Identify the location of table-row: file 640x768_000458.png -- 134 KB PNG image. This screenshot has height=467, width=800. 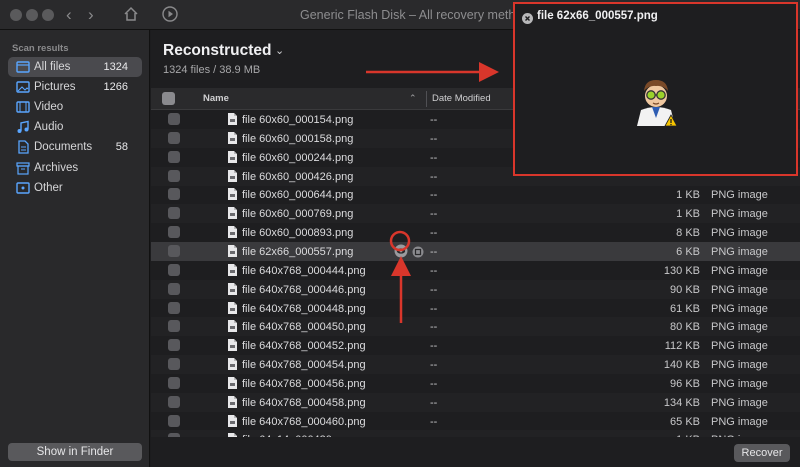
(475, 402).